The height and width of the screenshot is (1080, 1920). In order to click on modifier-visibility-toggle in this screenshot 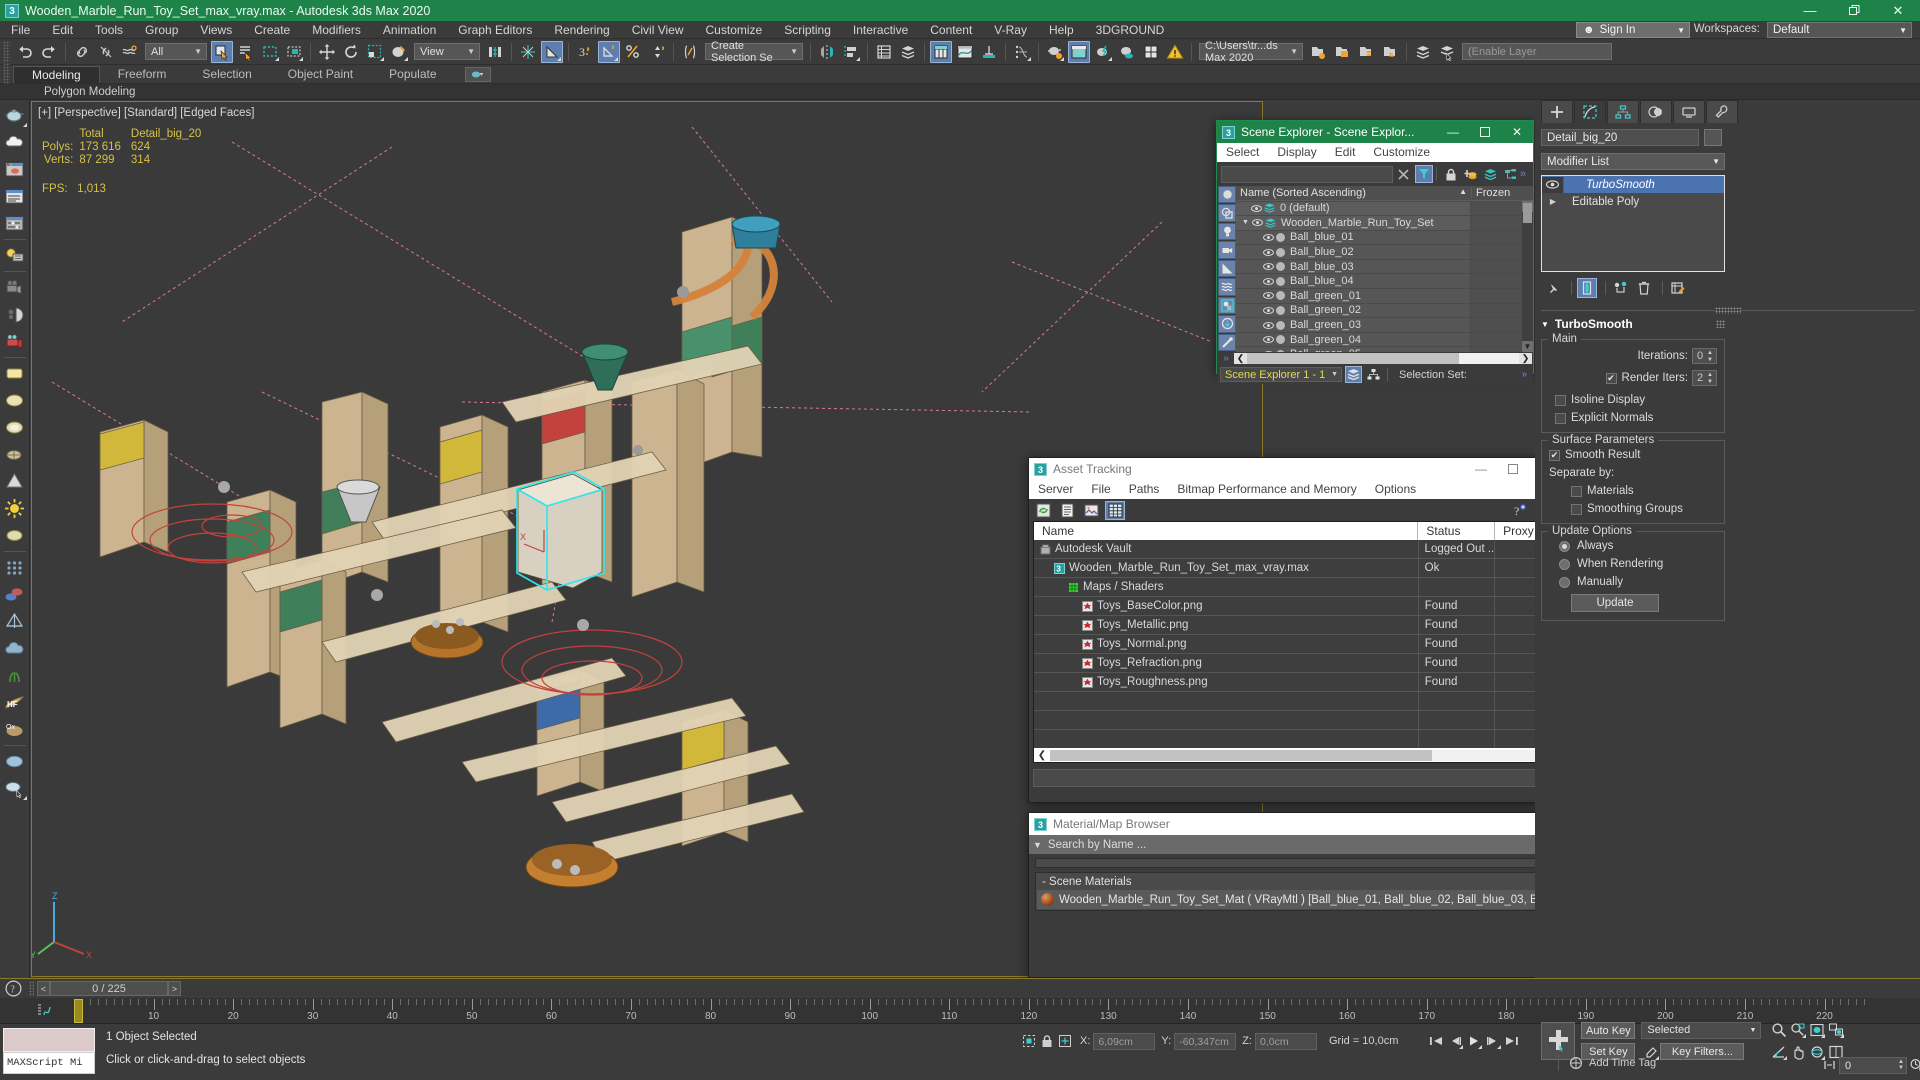, I will do `click(1553, 184)`.